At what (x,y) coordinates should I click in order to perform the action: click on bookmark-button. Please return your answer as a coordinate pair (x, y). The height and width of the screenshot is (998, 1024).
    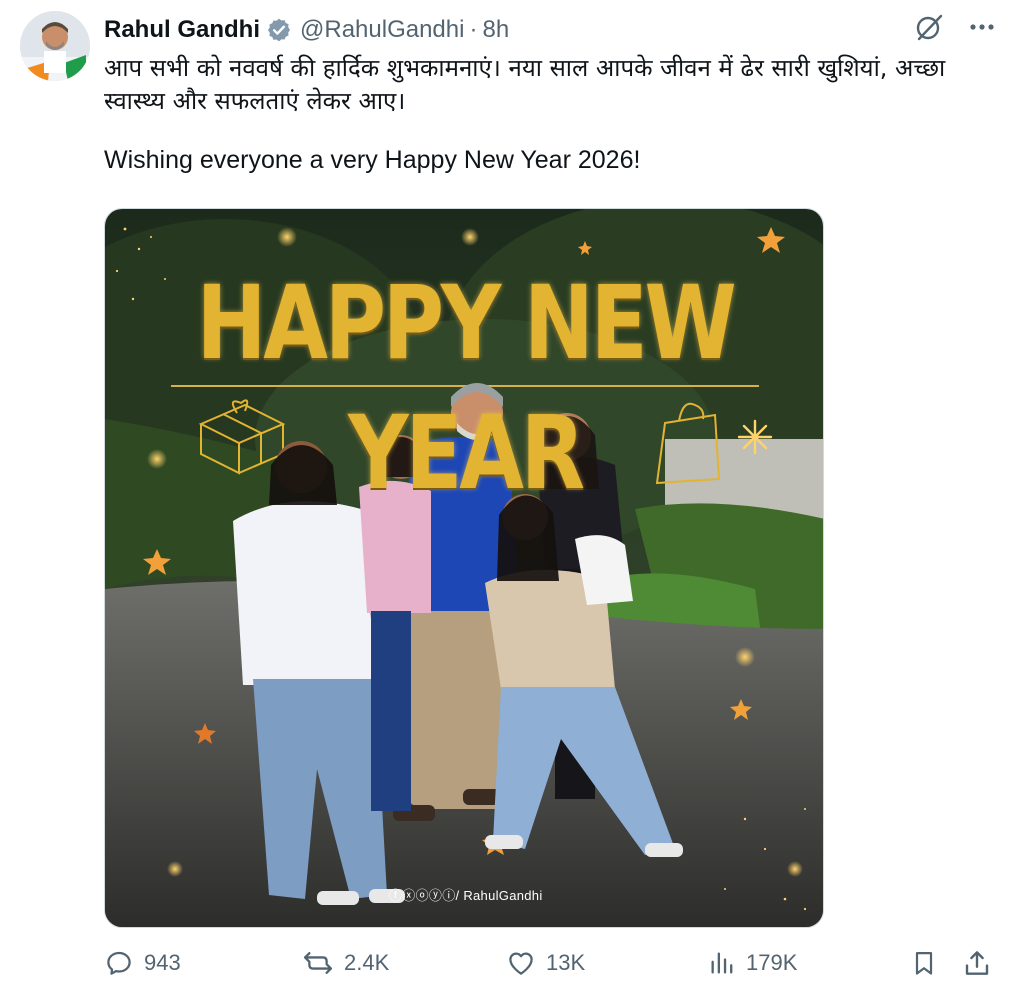
    Looking at the image, I should click on (924, 963).